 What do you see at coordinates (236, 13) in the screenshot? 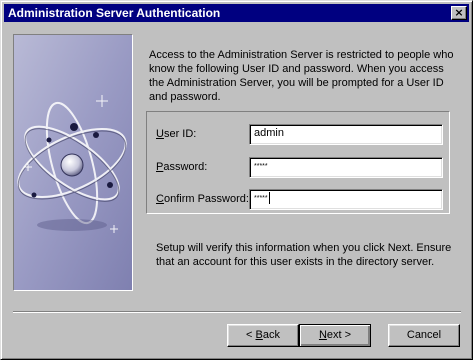
I see `title-bar: Administration Server Authentication ×` at bounding box center [236, 13].